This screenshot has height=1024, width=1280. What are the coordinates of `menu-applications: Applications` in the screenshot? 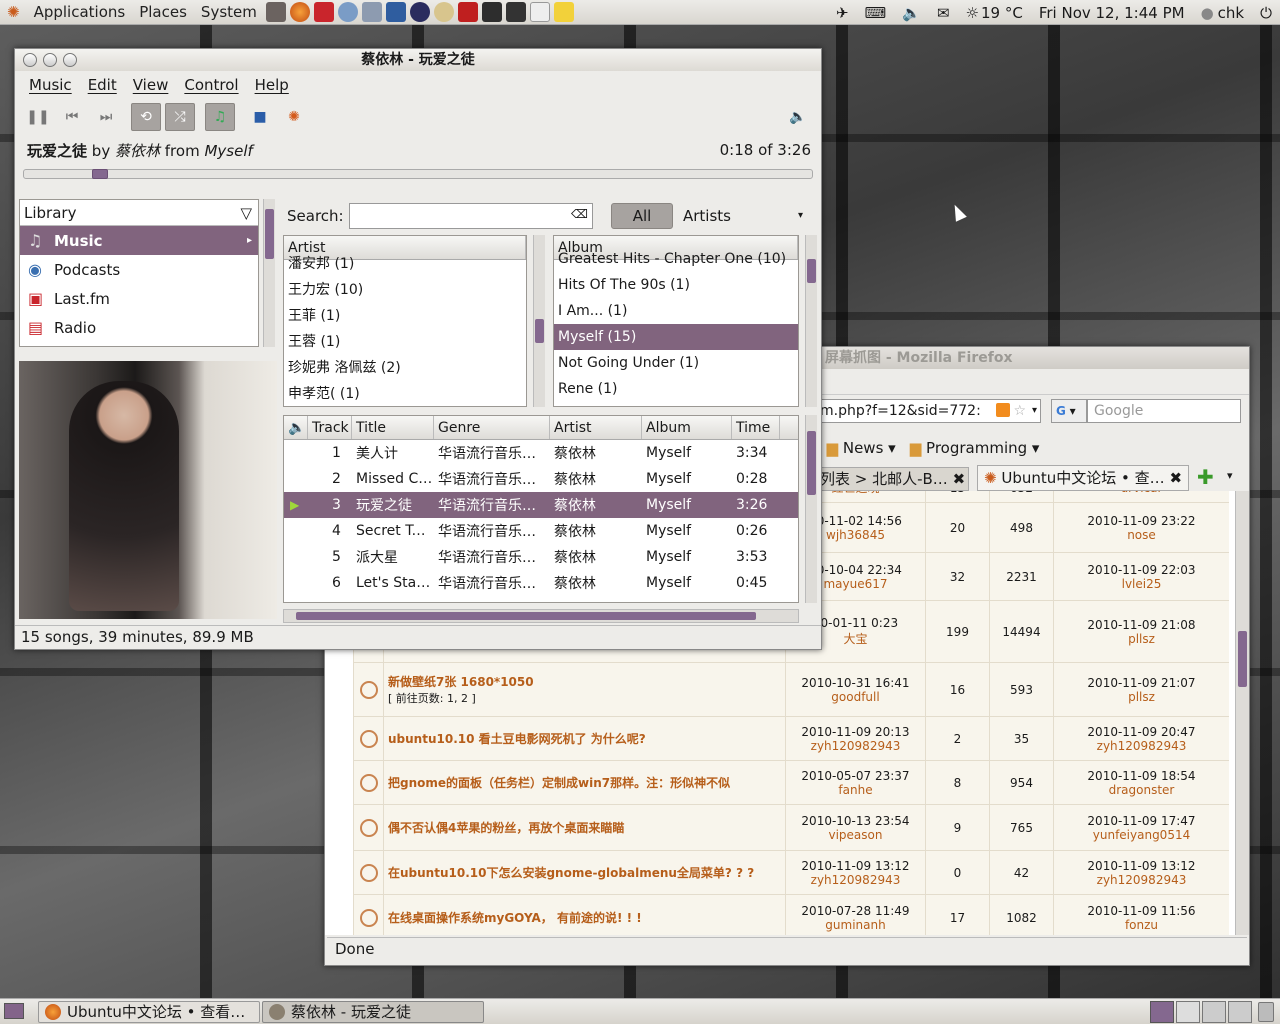 It's located at (80, 12).